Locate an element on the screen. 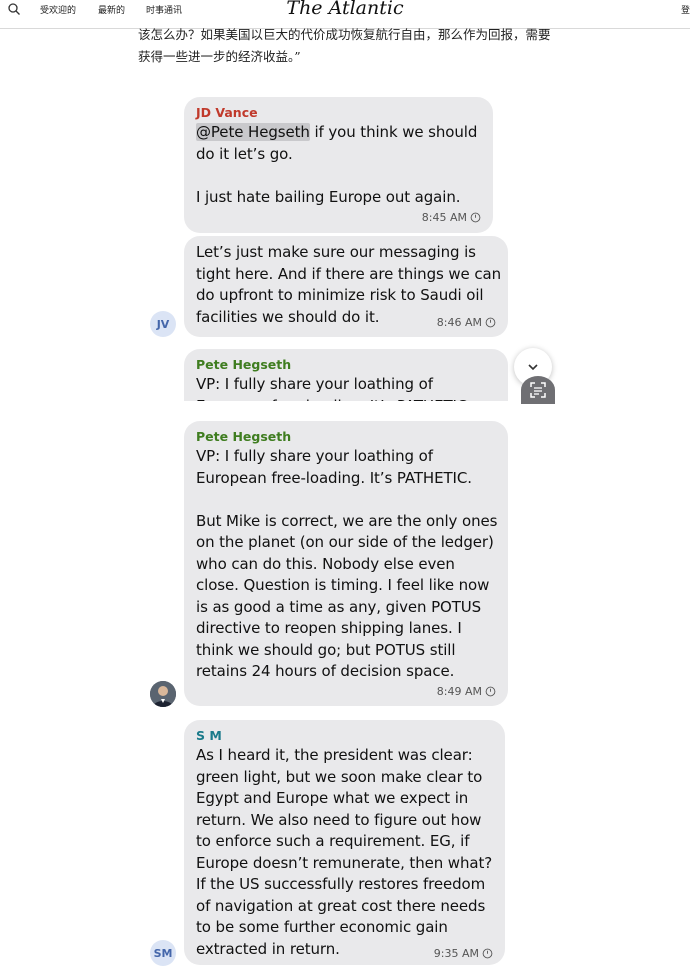 The image size is (690, 966). message-timestamp: 8:45 AM is located at coordinates (451, 217).